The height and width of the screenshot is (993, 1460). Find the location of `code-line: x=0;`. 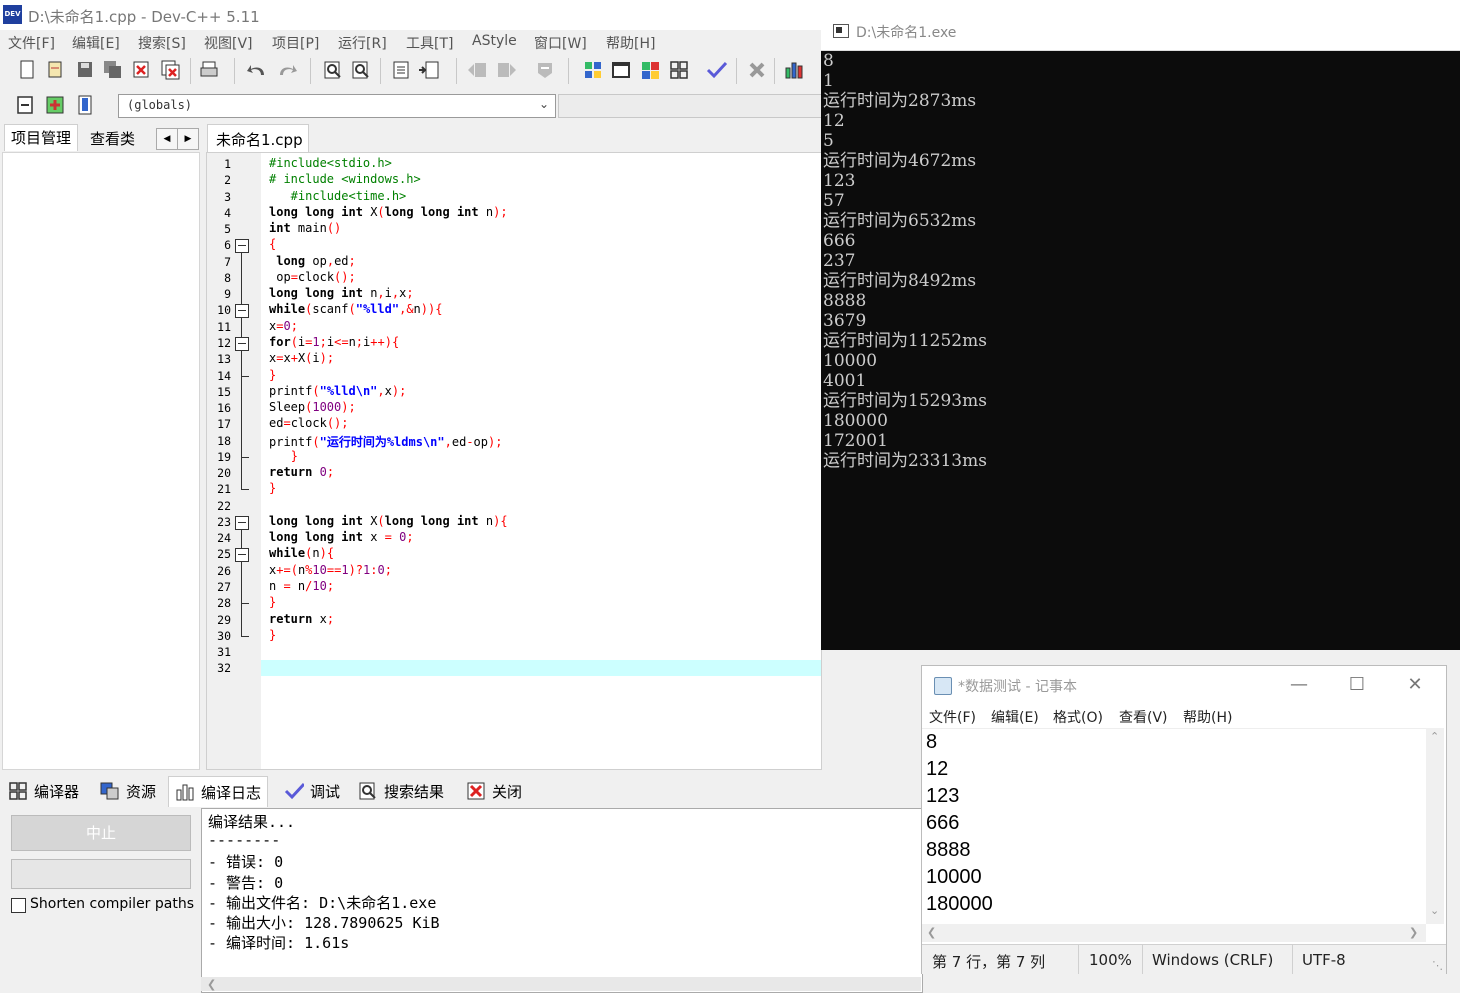

code-line: x=0; is located at coordinates (283, 326).